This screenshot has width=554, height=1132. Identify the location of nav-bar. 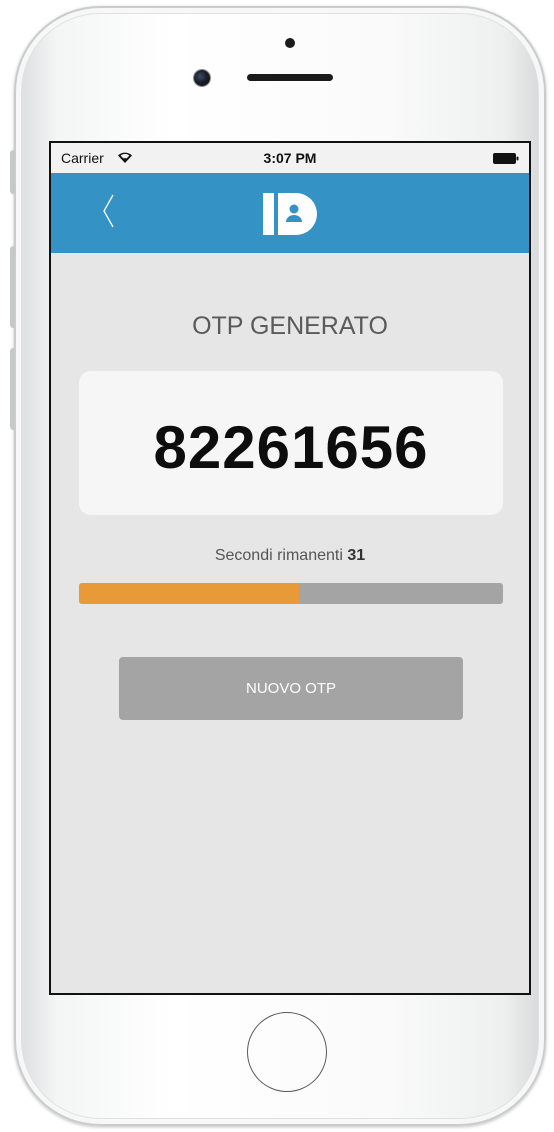
(290, 213).